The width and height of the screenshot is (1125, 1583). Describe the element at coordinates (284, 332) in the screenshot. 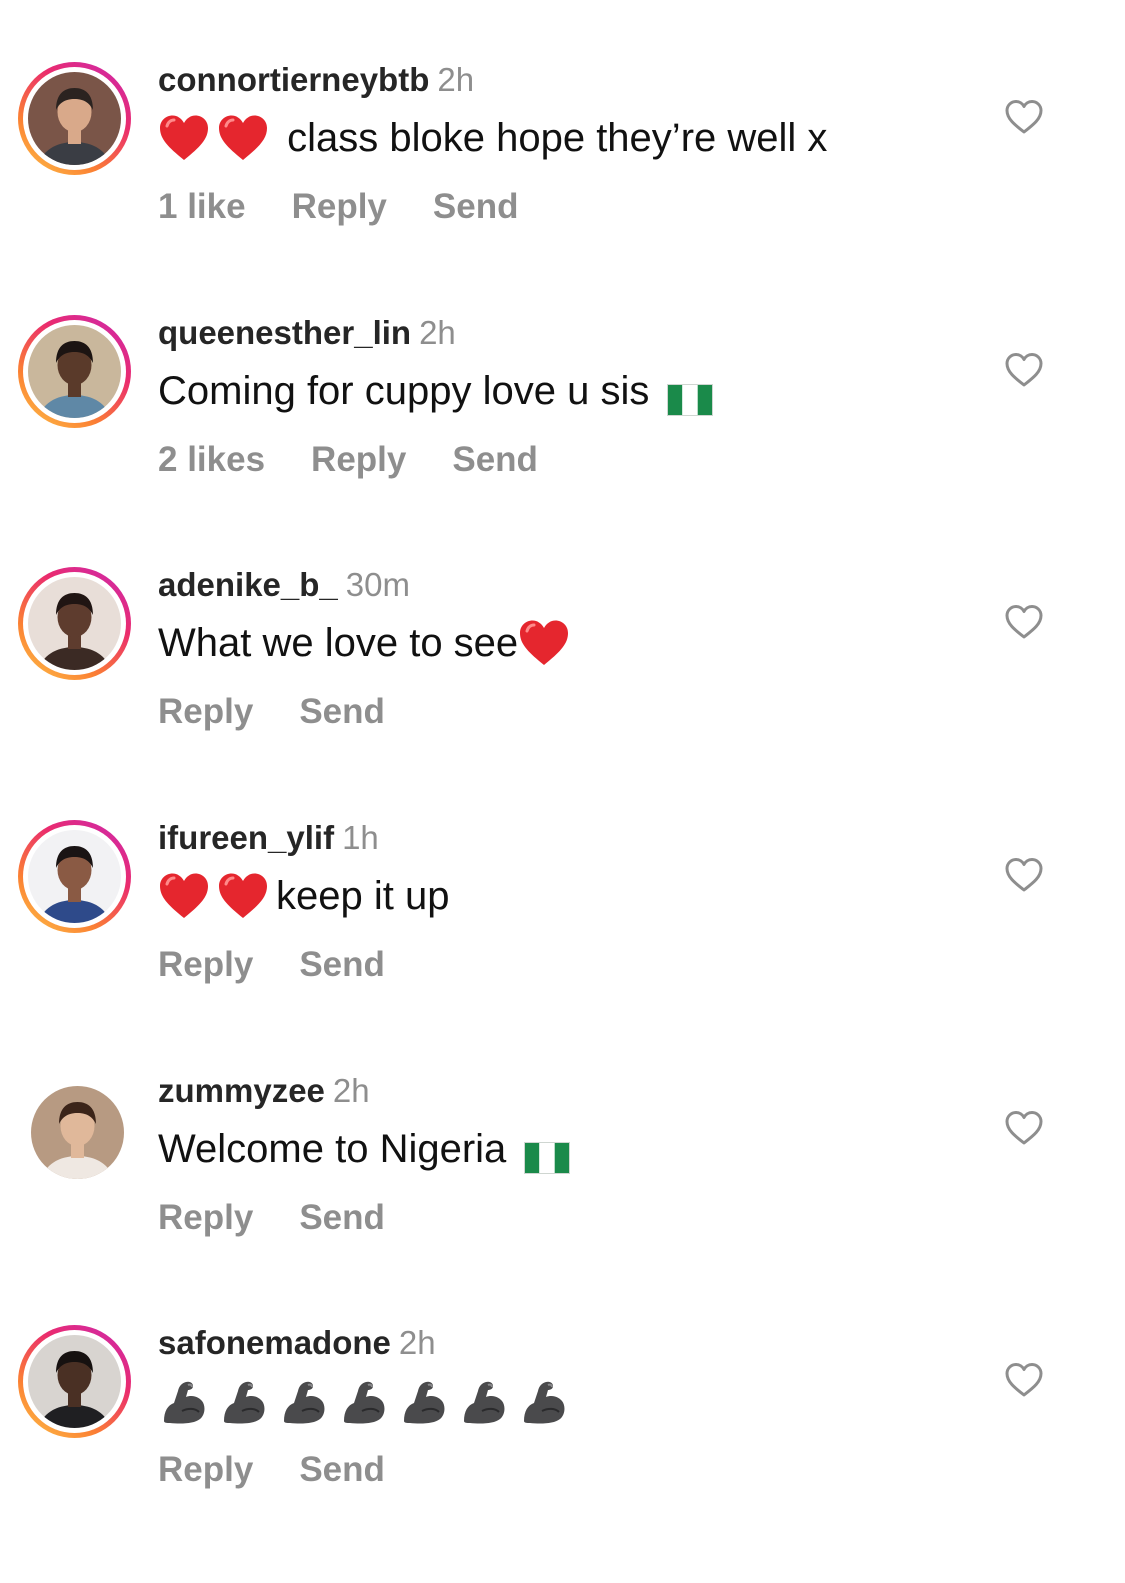

I see `username: queenesther_lin` at that location.